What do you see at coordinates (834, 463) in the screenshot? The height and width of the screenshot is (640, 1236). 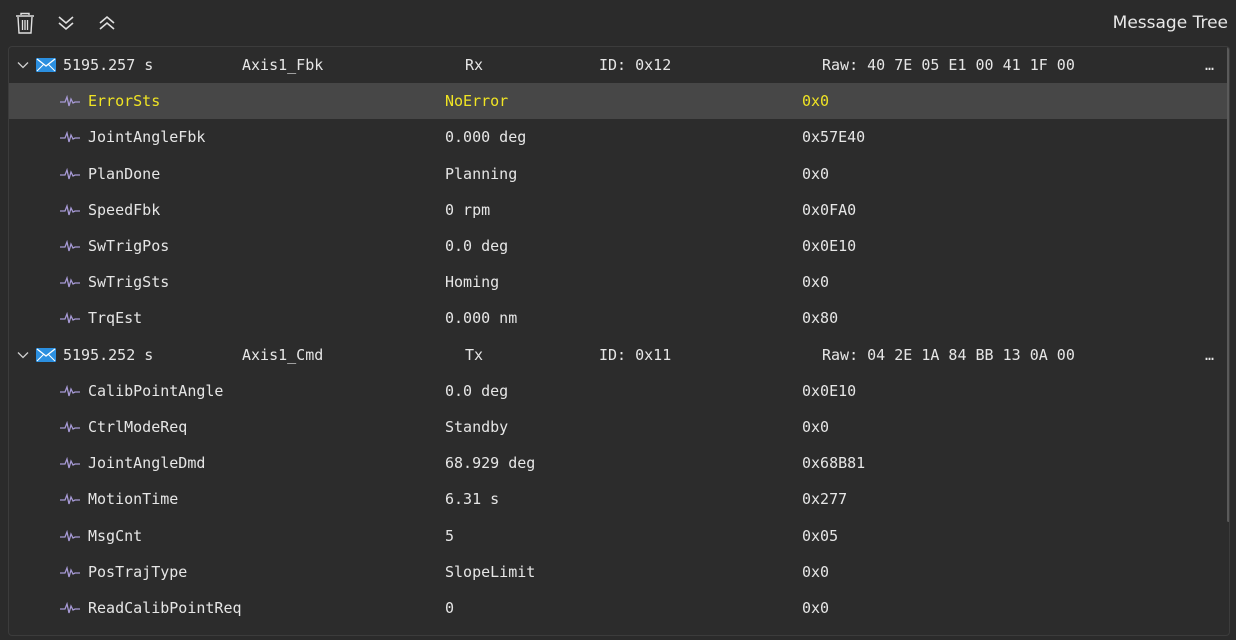 I see `signal-raw: 0x68B81` at bounding box center [834, 463].